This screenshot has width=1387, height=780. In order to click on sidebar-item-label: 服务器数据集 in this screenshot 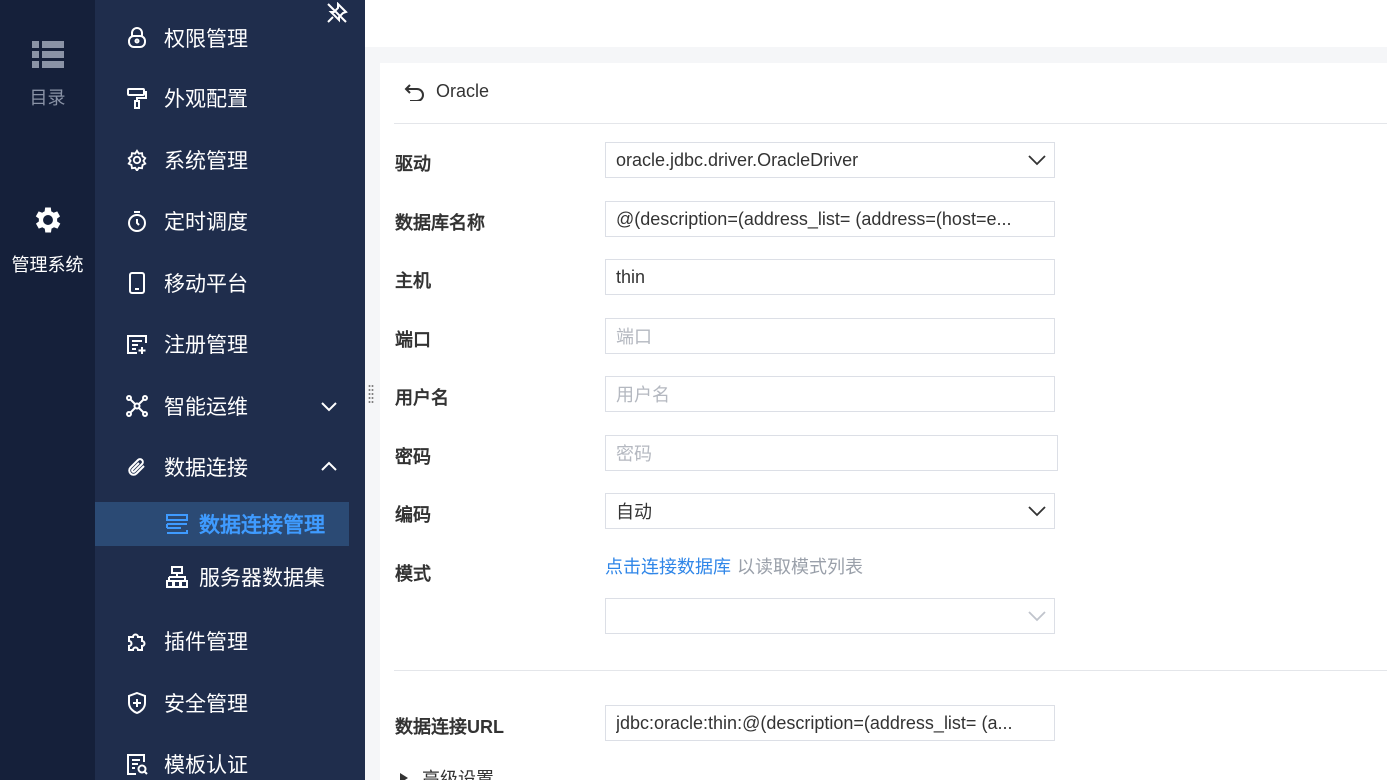, I will do `click(262, 578)`.